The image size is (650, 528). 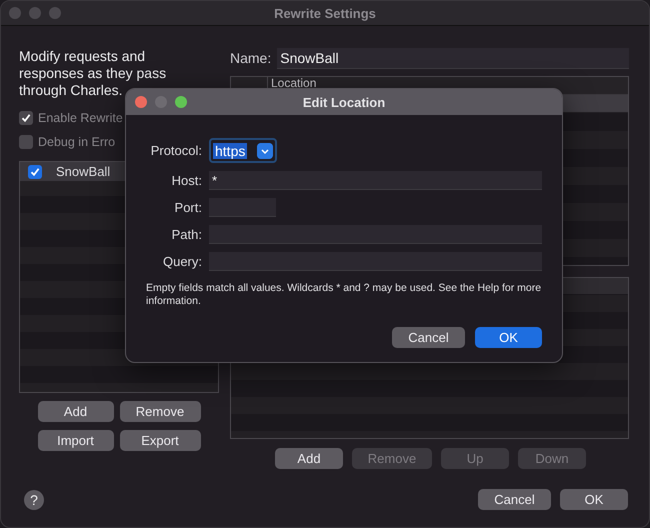 I want to click on footer-button: Cancel, so click(x=514, y=499).